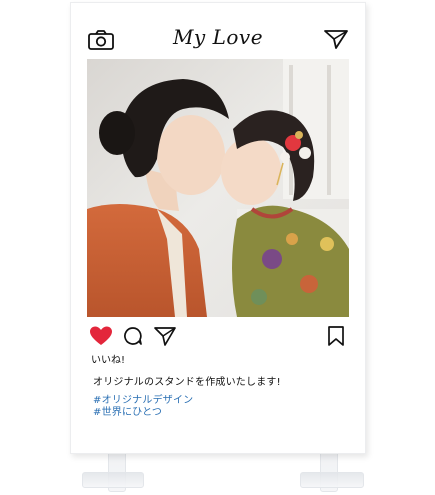 This screenshot has height=495, width=435. I want to click on stand-left-foot, so click(113, 480).